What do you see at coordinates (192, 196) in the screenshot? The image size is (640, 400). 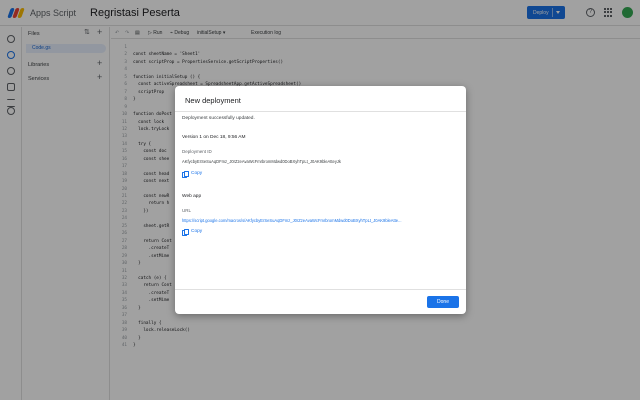 I see `web-app-heading: Web app` at bounding box center [192, 196].